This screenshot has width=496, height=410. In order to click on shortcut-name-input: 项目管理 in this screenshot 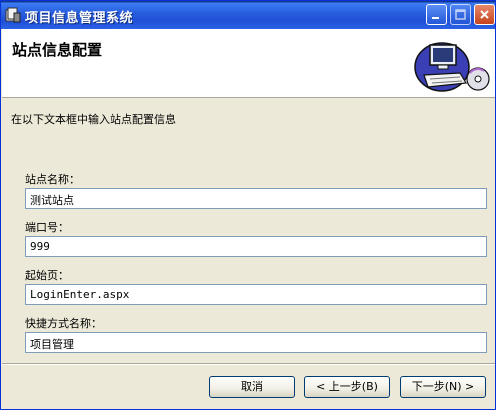, I will do `click(256, 342)`.